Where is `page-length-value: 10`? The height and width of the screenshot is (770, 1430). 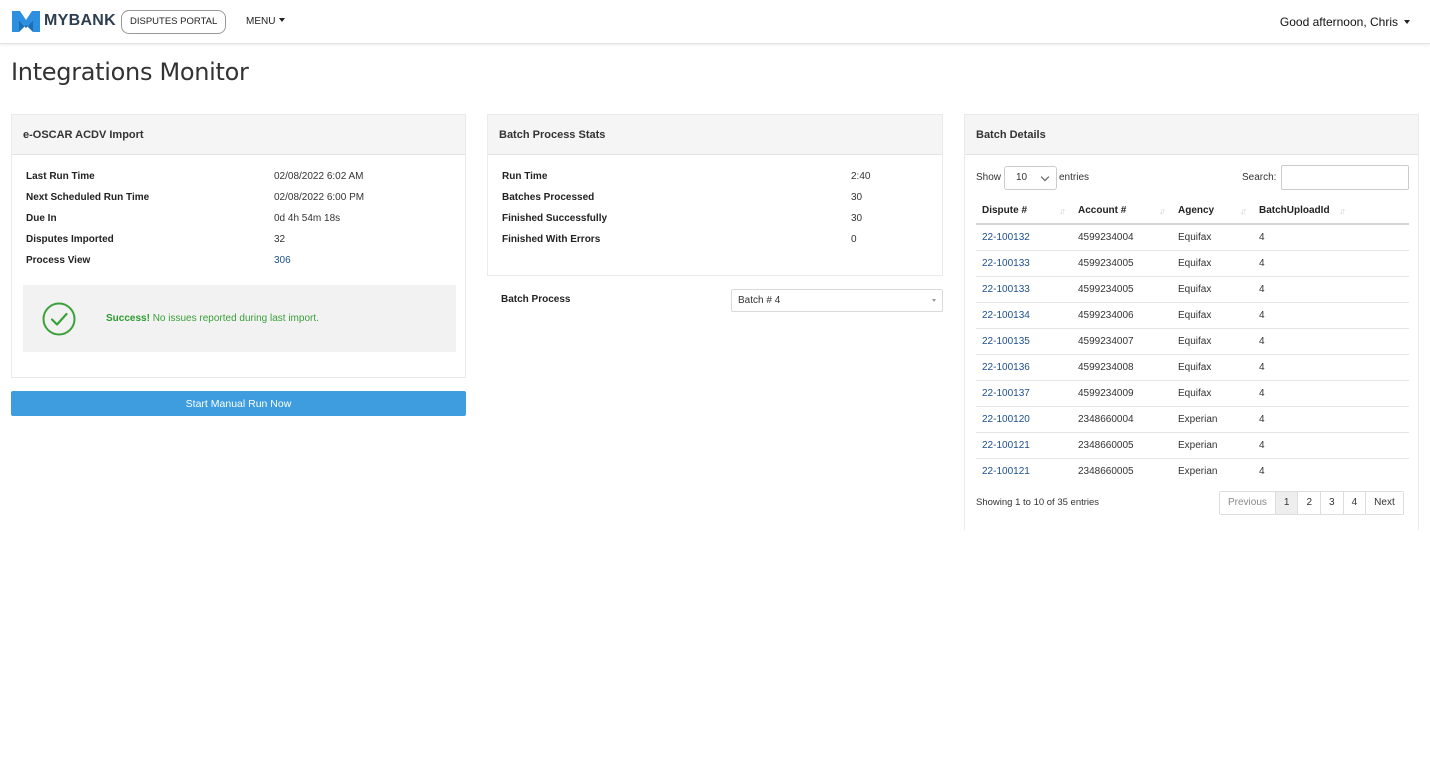 page-length-value: 10 is located at coordinates (1022, 177).